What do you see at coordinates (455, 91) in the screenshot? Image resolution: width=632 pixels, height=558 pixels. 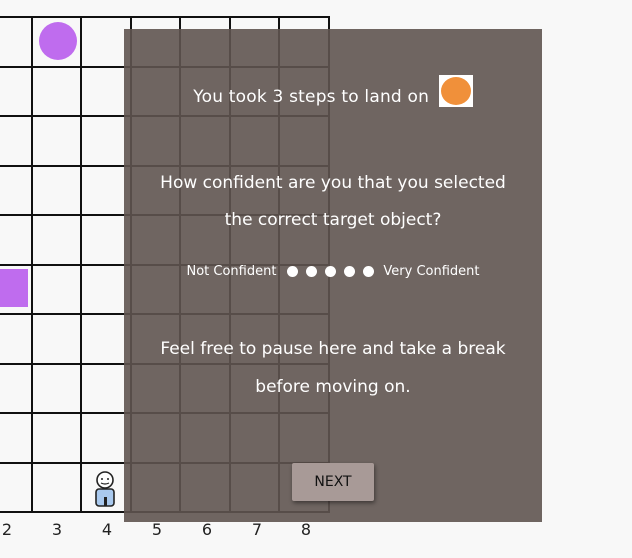 I see `orange-circle-icon` at bounding box center [455, 91].